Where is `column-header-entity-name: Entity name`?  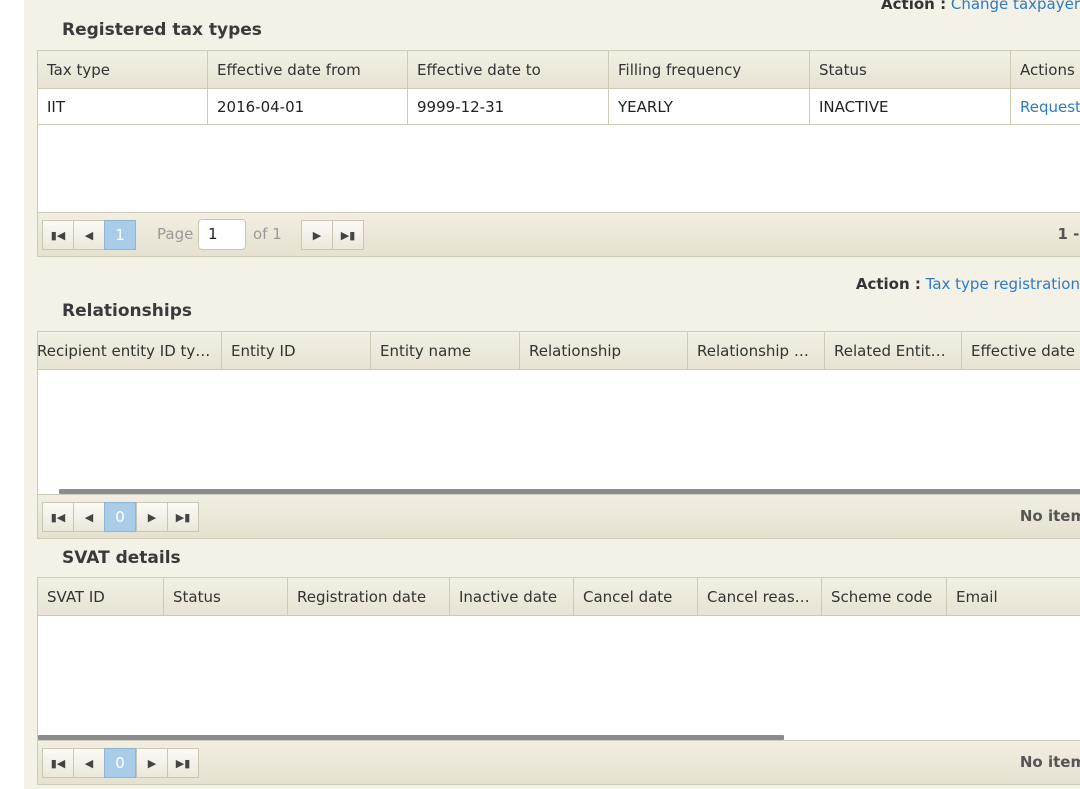 column-header-entity-name: Entity name is located at coordinates (445, 350).